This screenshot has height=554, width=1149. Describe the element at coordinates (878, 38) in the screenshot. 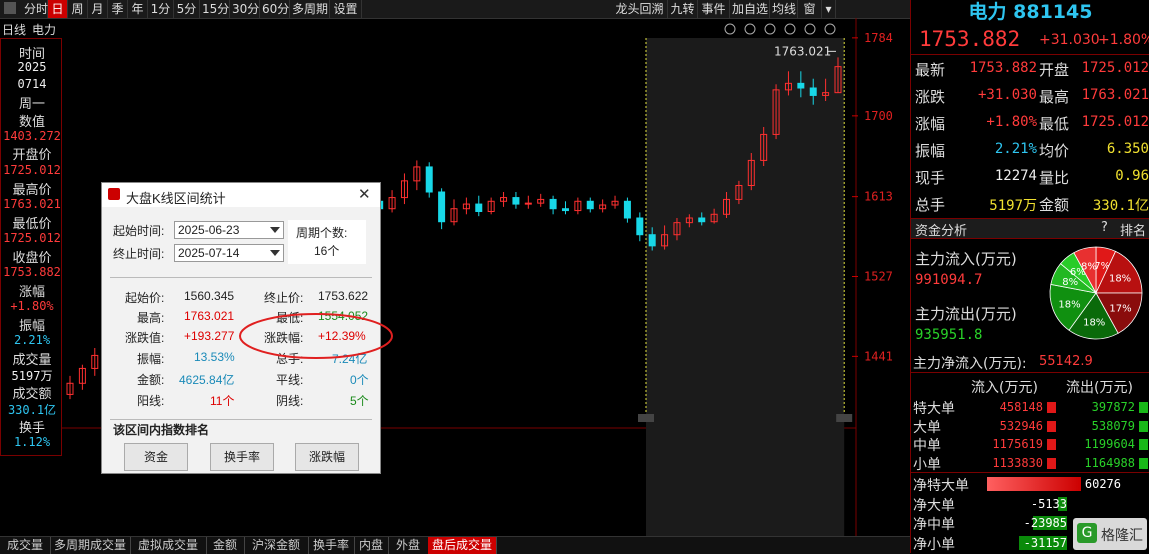

I see `y-tick-label: 1784` at that location.